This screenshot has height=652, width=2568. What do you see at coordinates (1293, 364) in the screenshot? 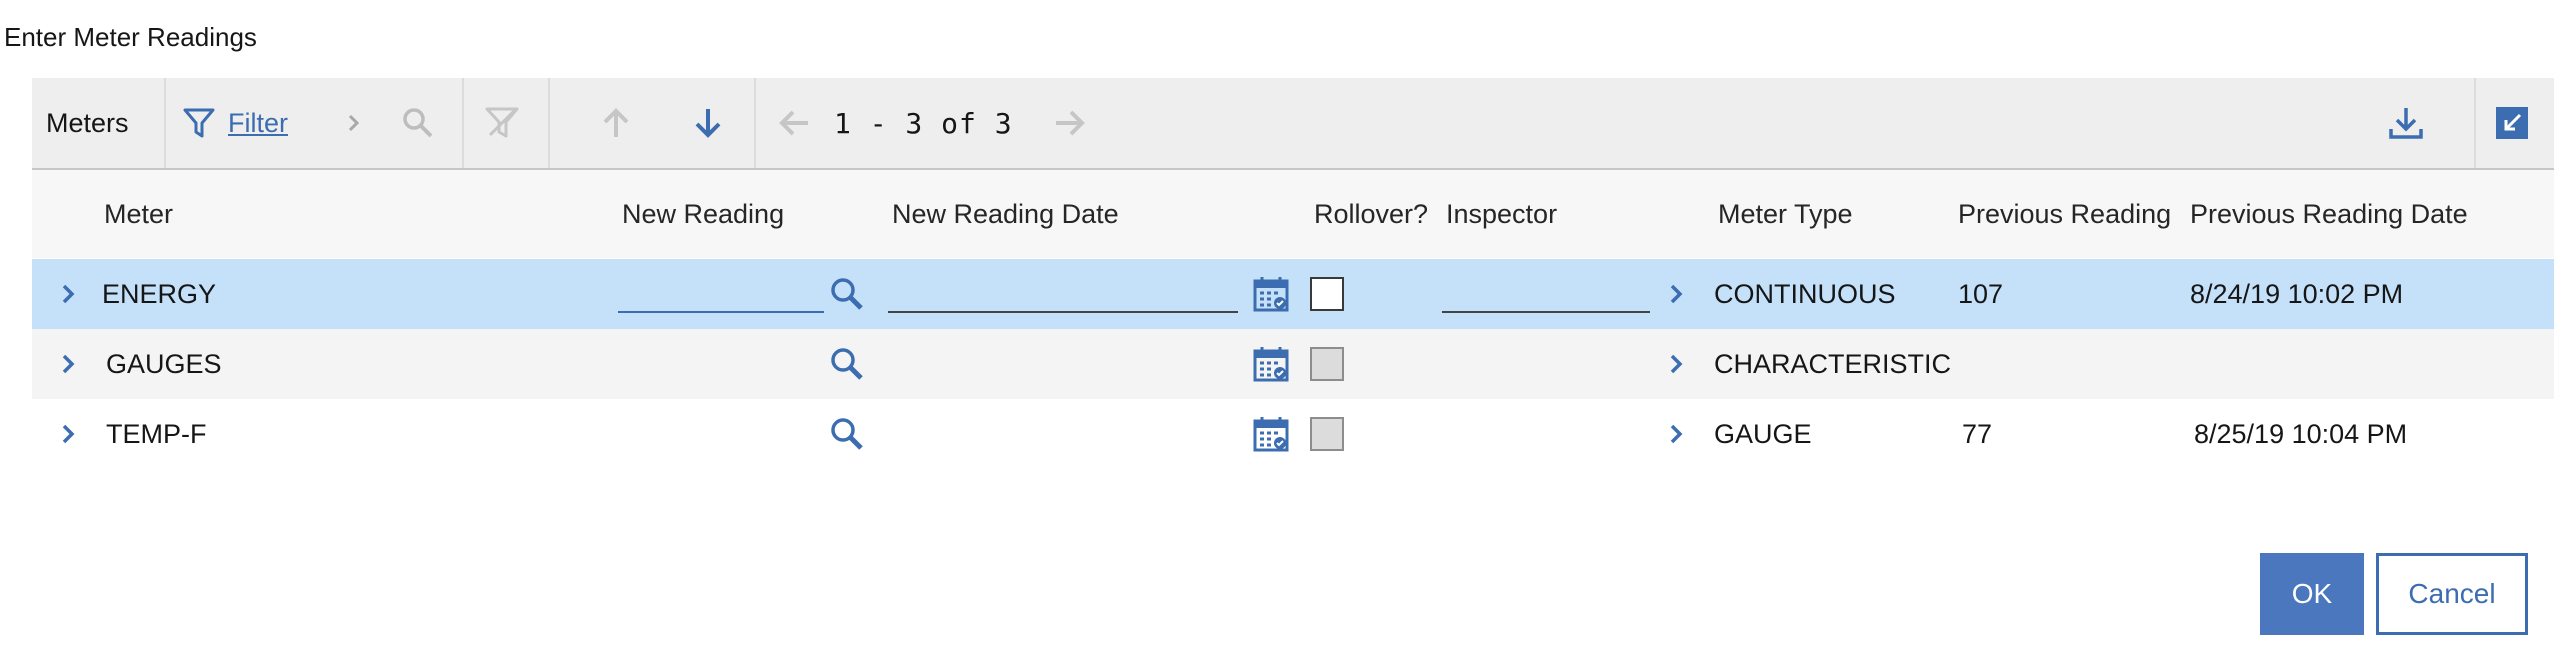
I see `table-row: GAUGES CHARACTERISTIC` at bounding box center [1293, 364].